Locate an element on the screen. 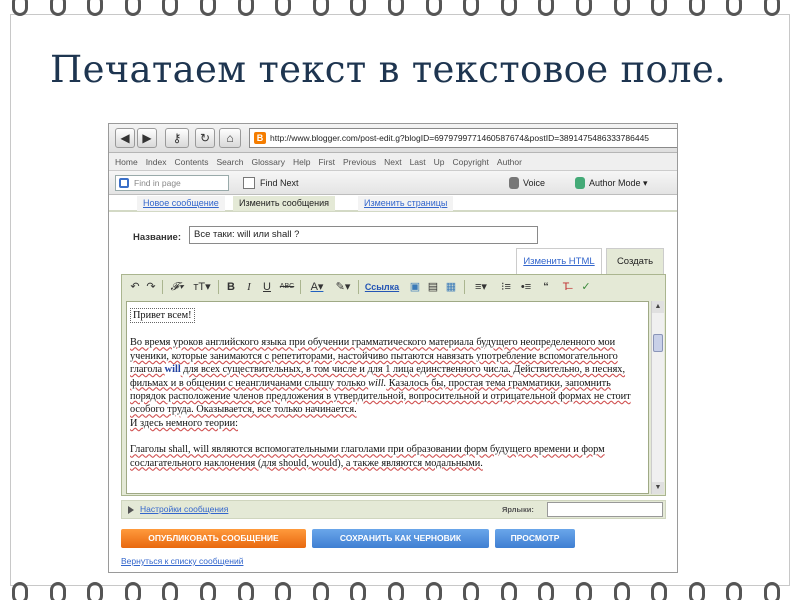 The image size is (800, 600). insert-jump-break-icon: ▦ is located at coordinates (451, 287).